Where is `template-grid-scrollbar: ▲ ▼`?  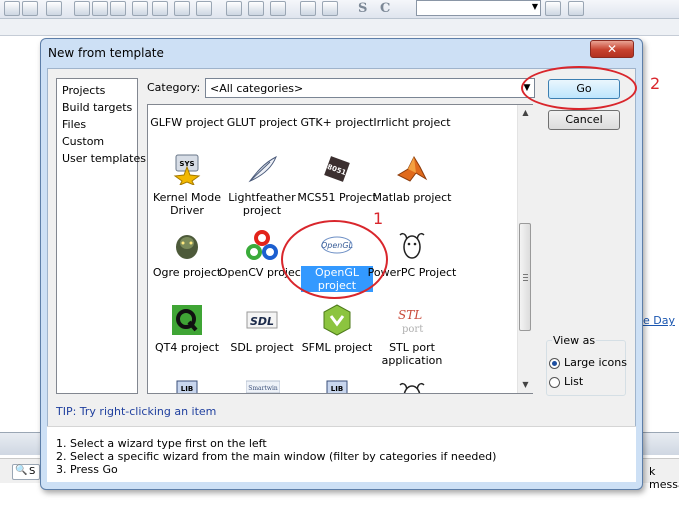 template-grid-scrollbar: ▲ ▼ is located at coordinates (525, 249).